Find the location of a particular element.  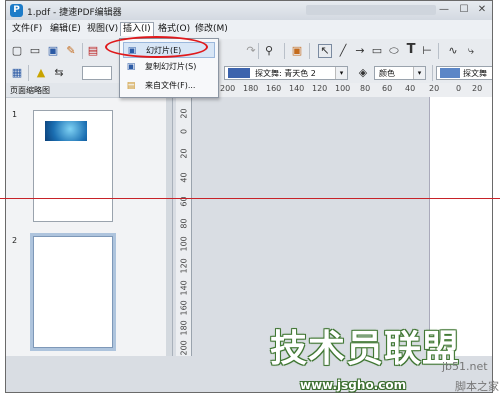

annotation-line is located at coordinates (250, 198).